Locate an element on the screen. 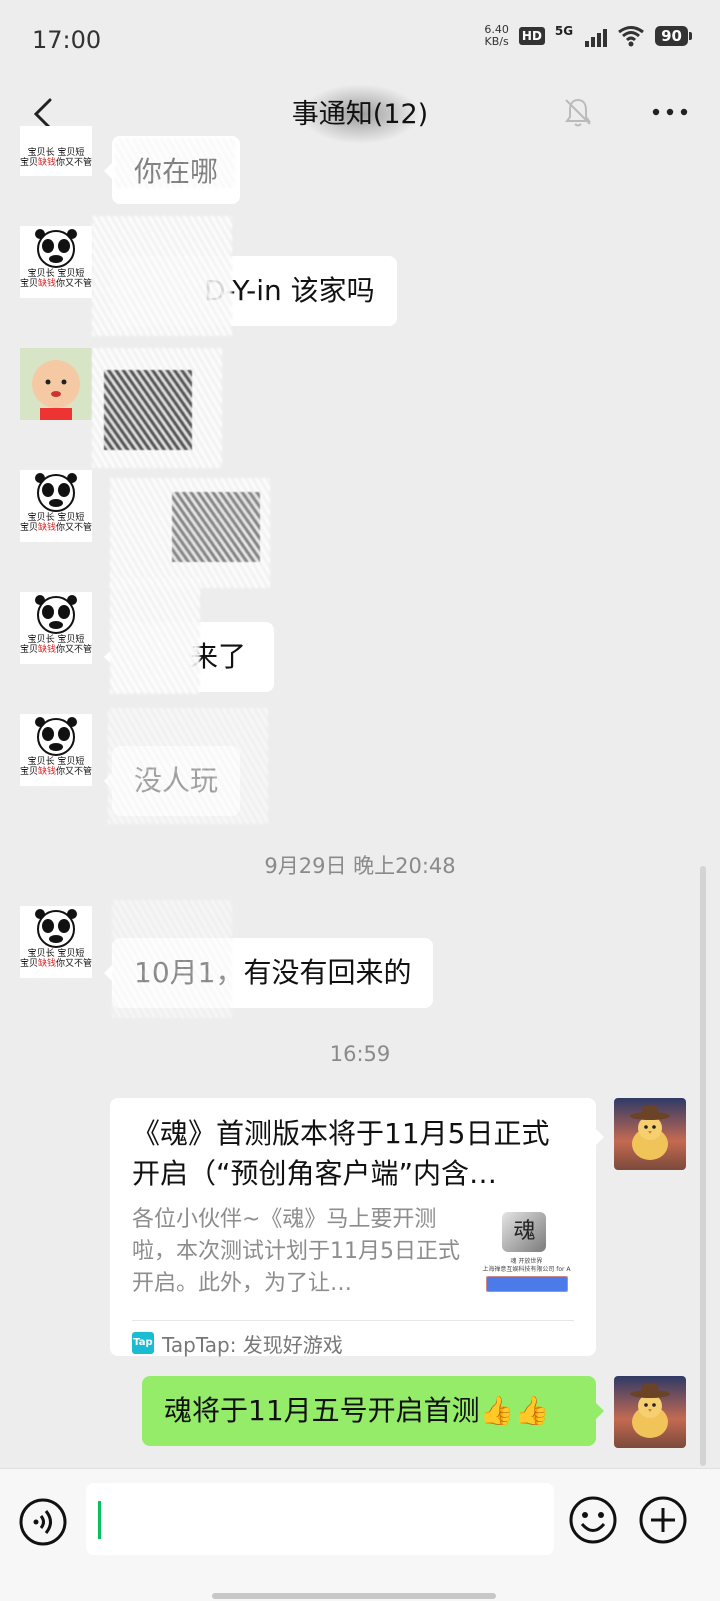  network-type: 5G is located at coordinates (564, 31).